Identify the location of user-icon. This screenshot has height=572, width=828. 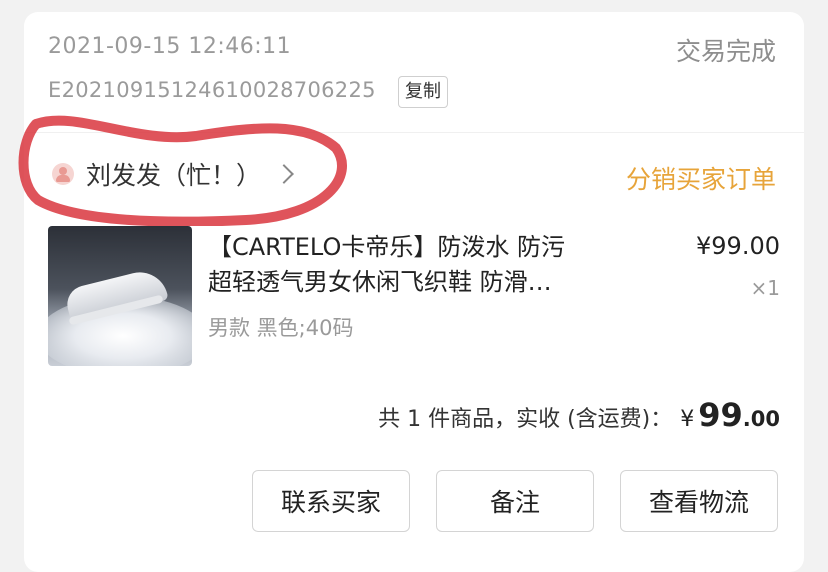
(63, 174).